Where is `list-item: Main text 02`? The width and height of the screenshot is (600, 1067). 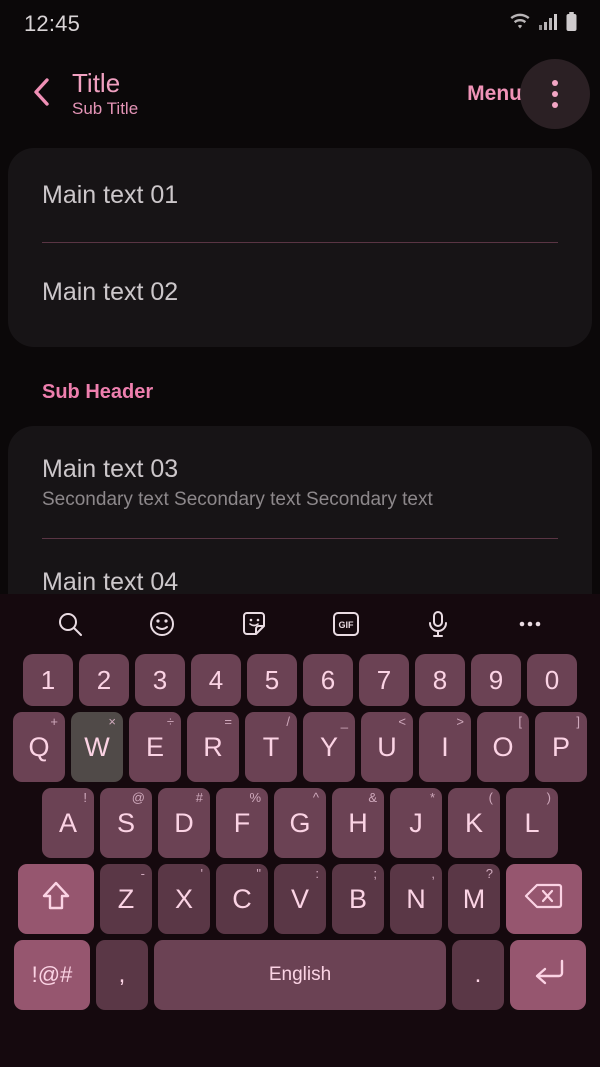
list-item: Main text 02 is located at coordinates (300, 295).